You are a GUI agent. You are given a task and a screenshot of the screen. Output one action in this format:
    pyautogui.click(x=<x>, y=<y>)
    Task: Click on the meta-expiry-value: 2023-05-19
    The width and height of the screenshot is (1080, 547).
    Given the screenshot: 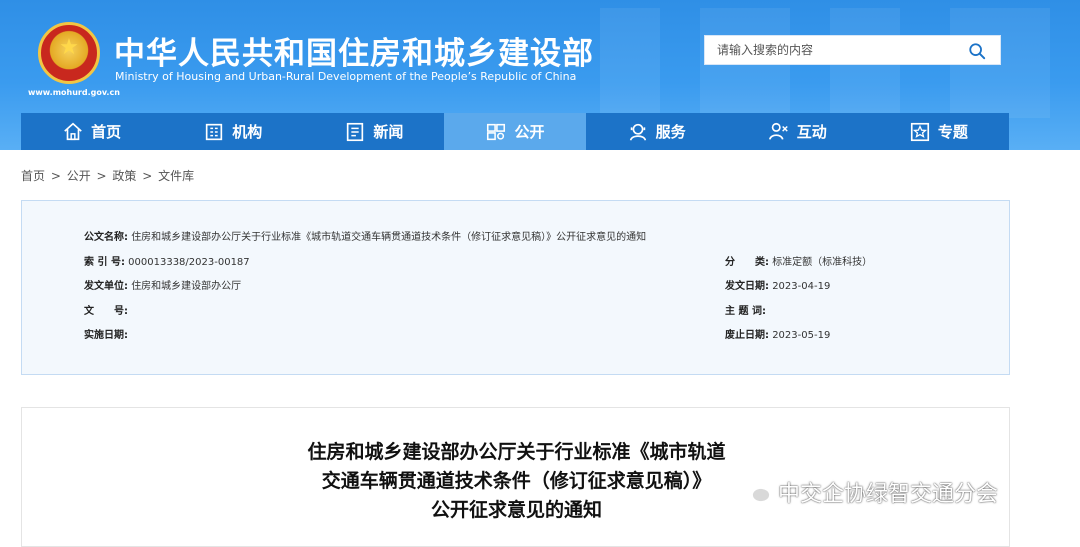 What is the action you would take?
    pyautogui.click(x=801, y=335)
    